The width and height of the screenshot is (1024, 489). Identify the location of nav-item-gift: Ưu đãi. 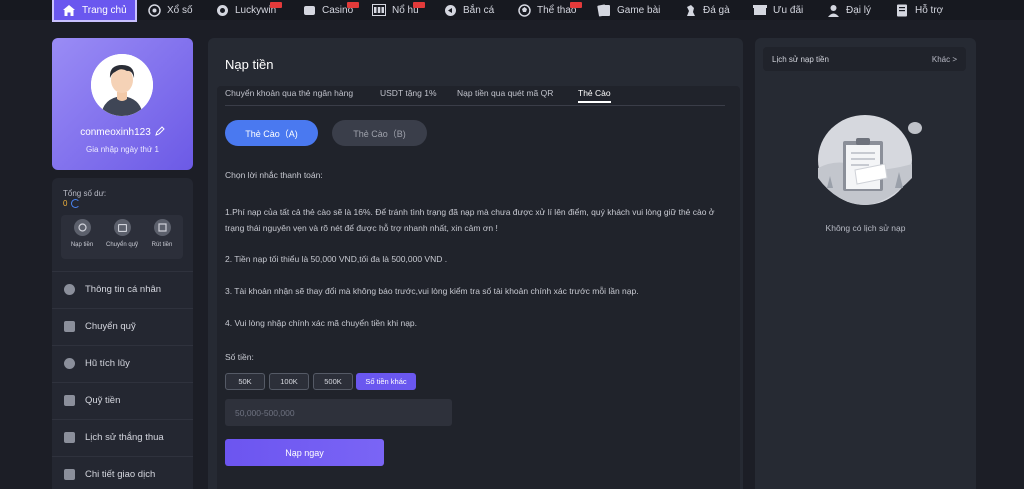
(778, 10).